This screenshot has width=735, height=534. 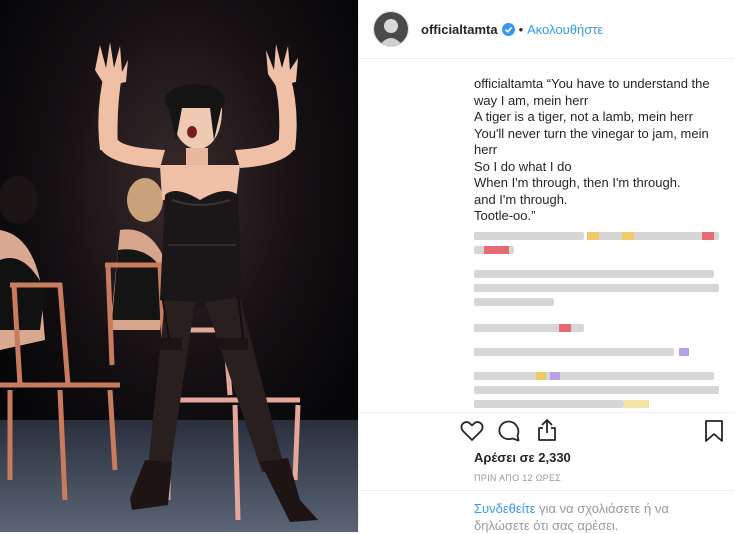 What do you see at coordinates (577, 182) in the screenshot?
I see `caption-line-6: When I'm through, then I'm through.` at bounding box center [577, 182].